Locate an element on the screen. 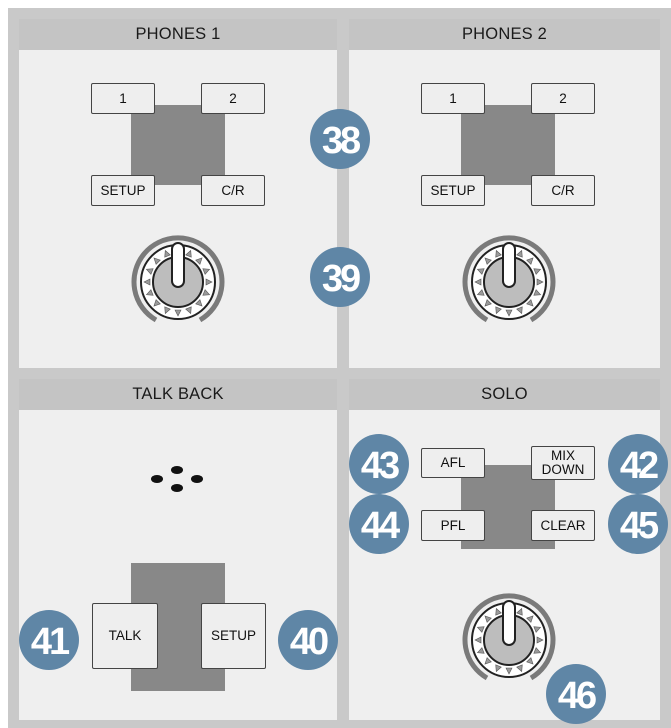  solo-title: SOLO is located at coordinates (504, 394).